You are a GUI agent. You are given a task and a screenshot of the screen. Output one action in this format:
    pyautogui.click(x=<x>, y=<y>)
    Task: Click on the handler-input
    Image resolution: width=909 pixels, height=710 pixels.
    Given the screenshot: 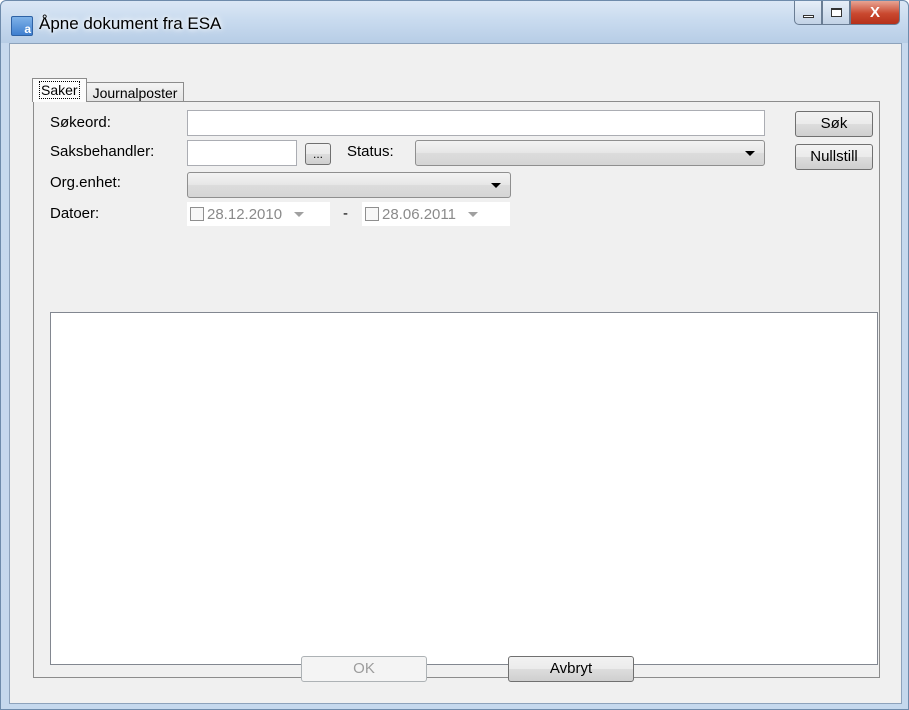 What is the action you would take?
    pyautogui.click(x=242, y=153)
    